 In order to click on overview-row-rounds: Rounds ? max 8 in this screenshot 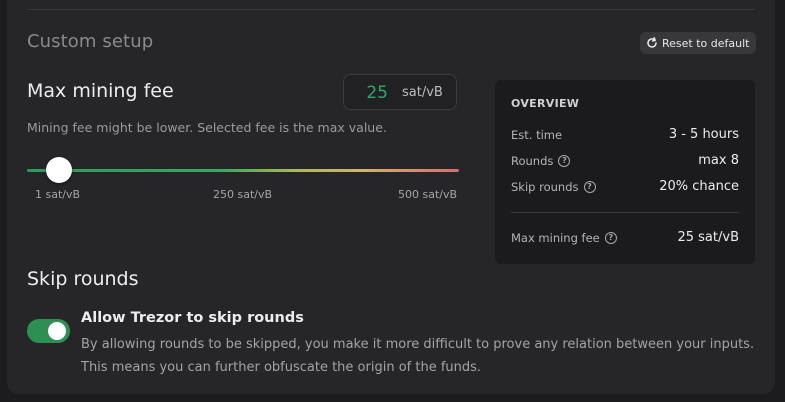, I will do `click(625, 160)`.